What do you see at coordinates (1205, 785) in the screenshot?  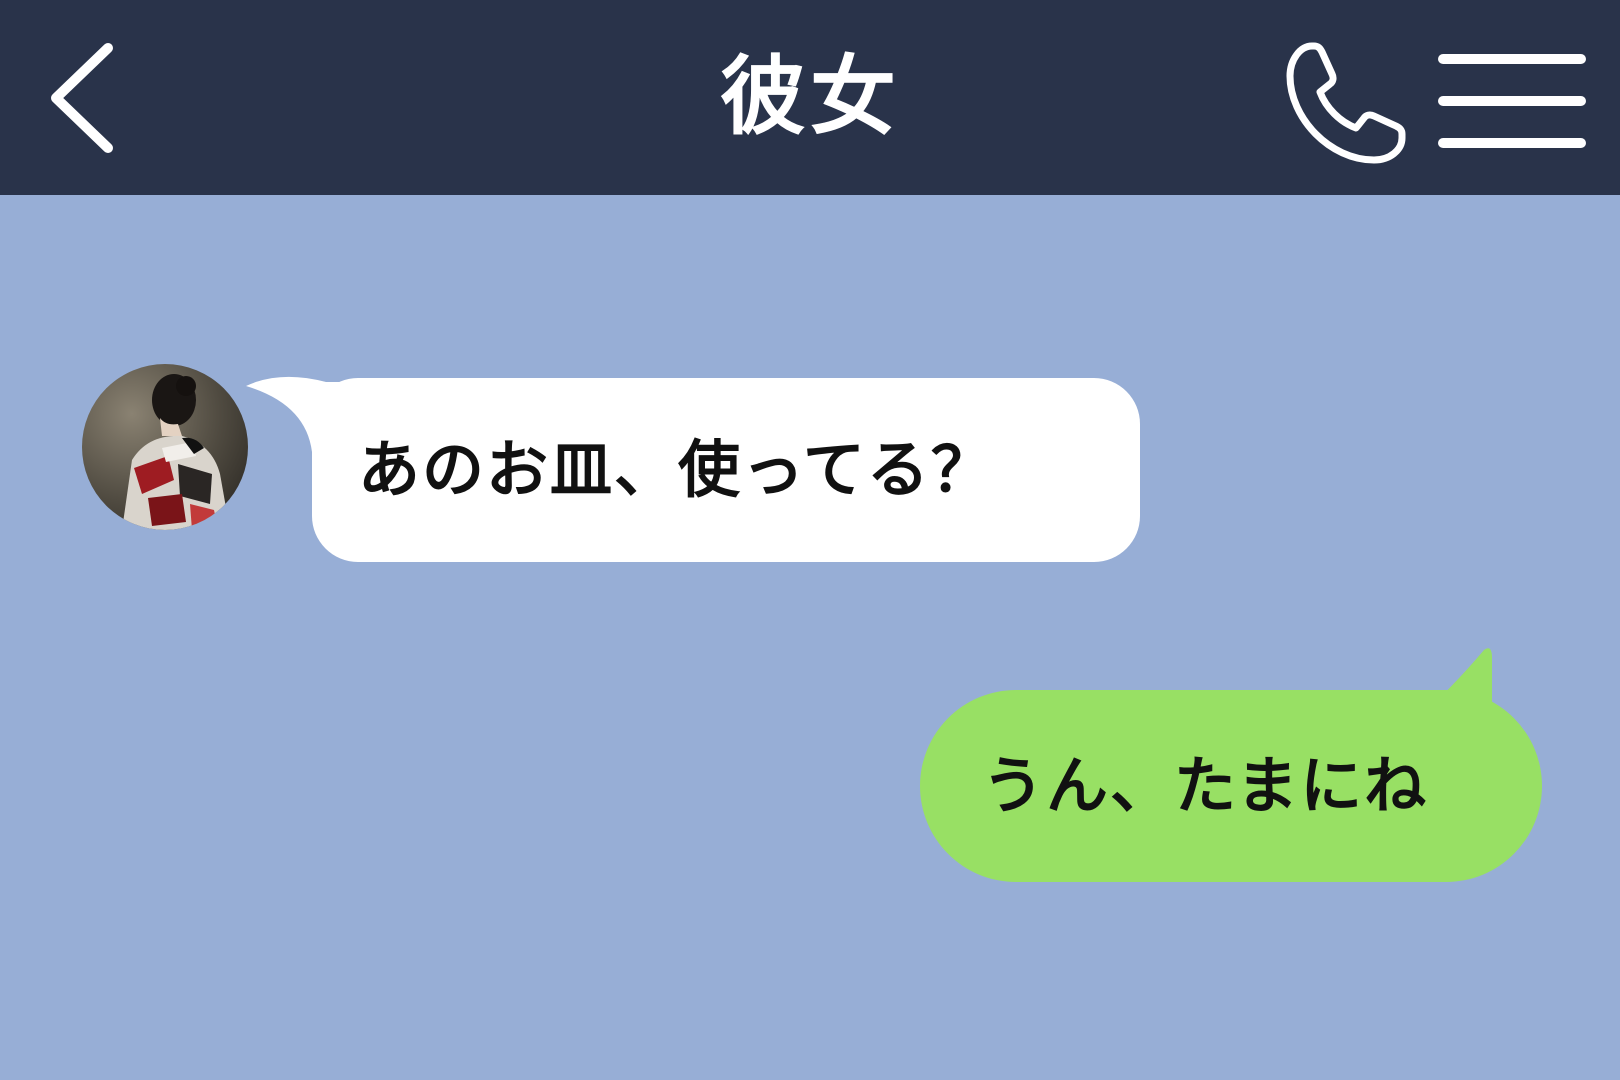 I see `outgoing-message-text: うん、たまにね` at bounding box center [1205, 785].